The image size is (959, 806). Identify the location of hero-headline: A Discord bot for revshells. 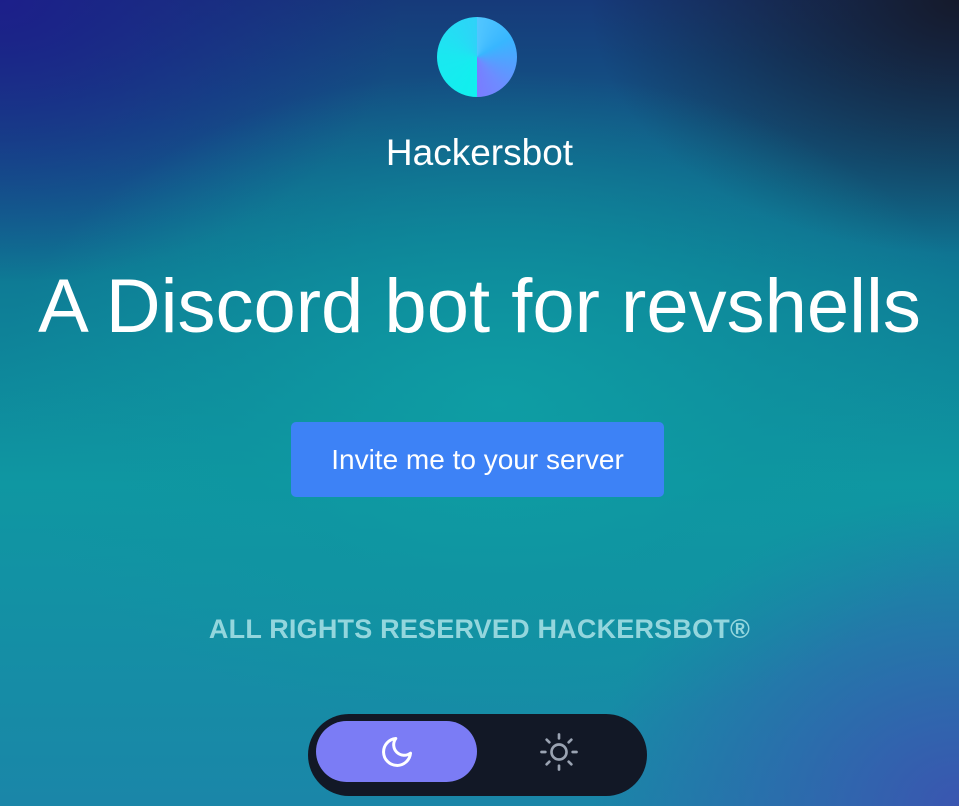
(479, 306).